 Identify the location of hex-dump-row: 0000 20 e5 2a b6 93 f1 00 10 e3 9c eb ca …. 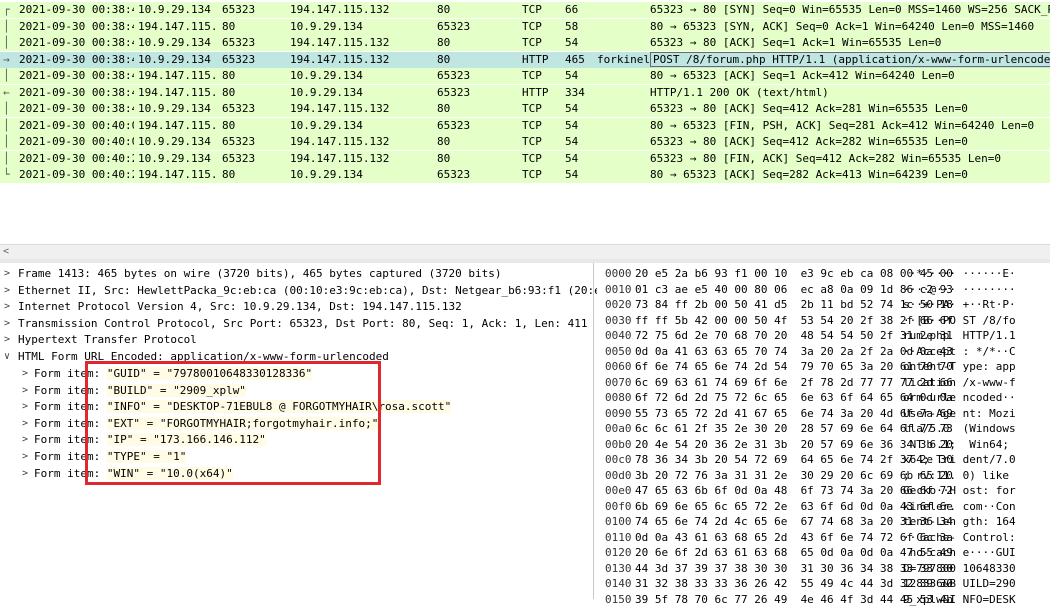
(823, 274).